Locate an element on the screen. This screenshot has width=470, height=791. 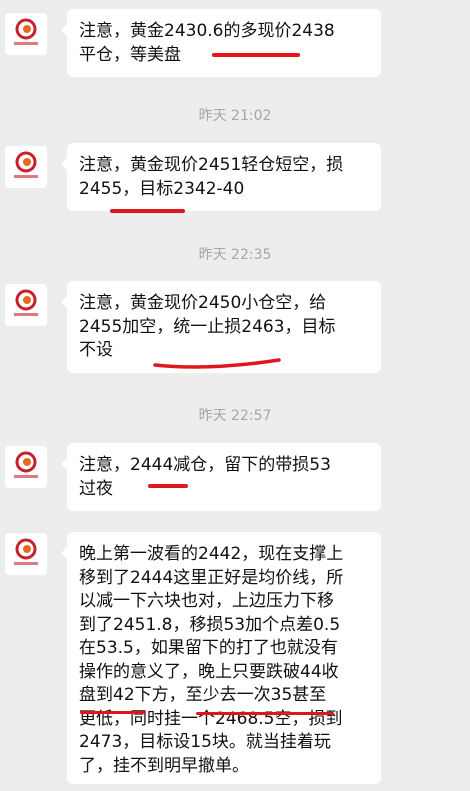
message-line: 2473，目标设15块。就当挂着玩 is located at coordinates (205, 742).